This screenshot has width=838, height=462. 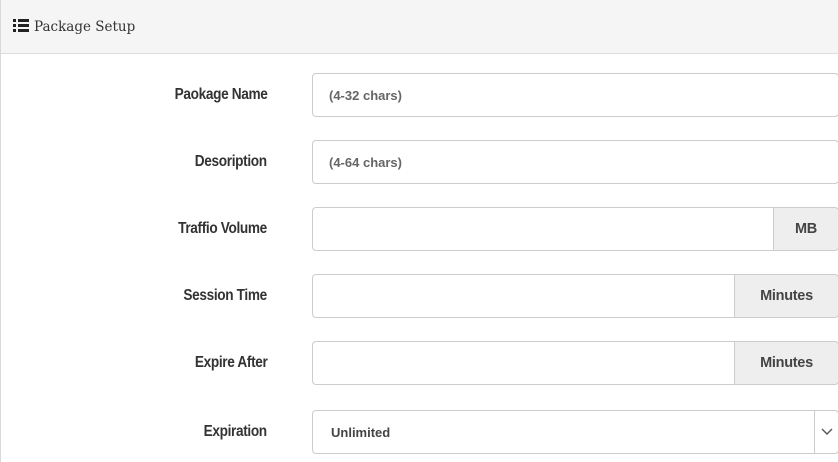 I want to click on expiration-label: Expiration, so click(x=235, y=431).